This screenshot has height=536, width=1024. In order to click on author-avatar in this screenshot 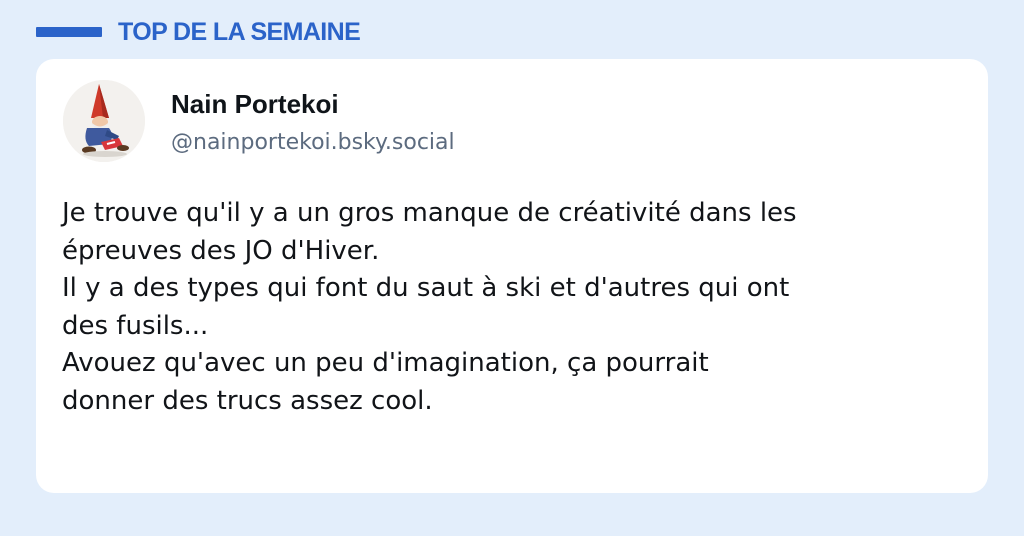, I will do `click(104, 121)`.